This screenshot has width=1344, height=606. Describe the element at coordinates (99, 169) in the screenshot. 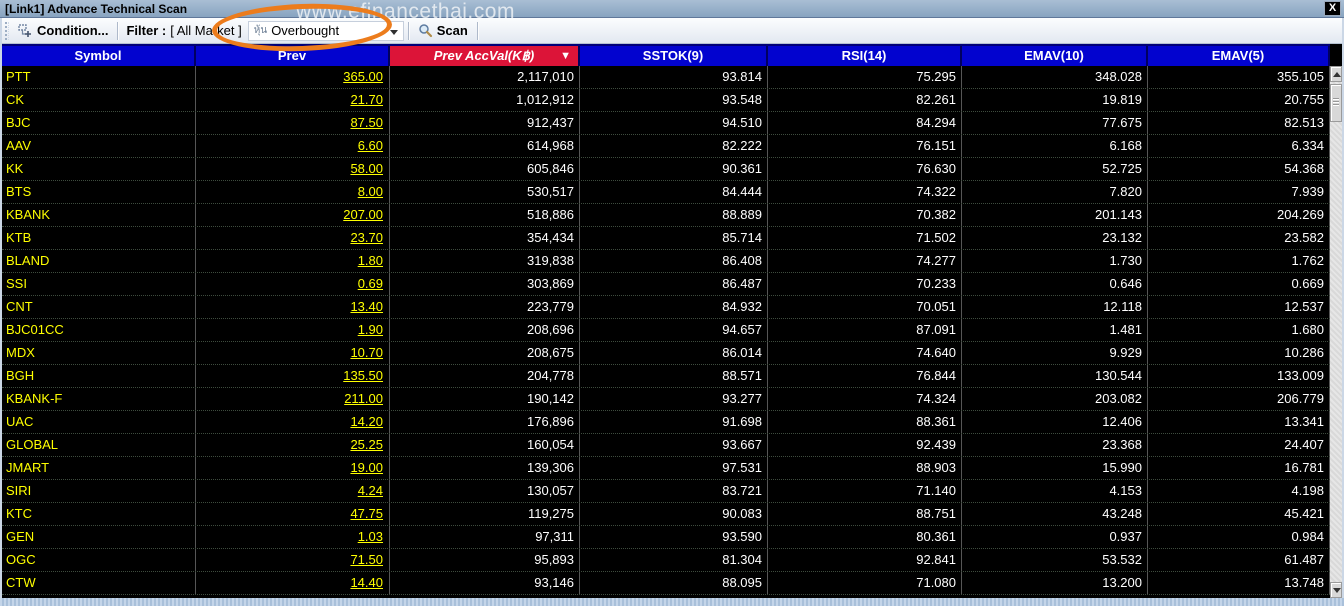

I see `symbol-cell: KK` at that location.